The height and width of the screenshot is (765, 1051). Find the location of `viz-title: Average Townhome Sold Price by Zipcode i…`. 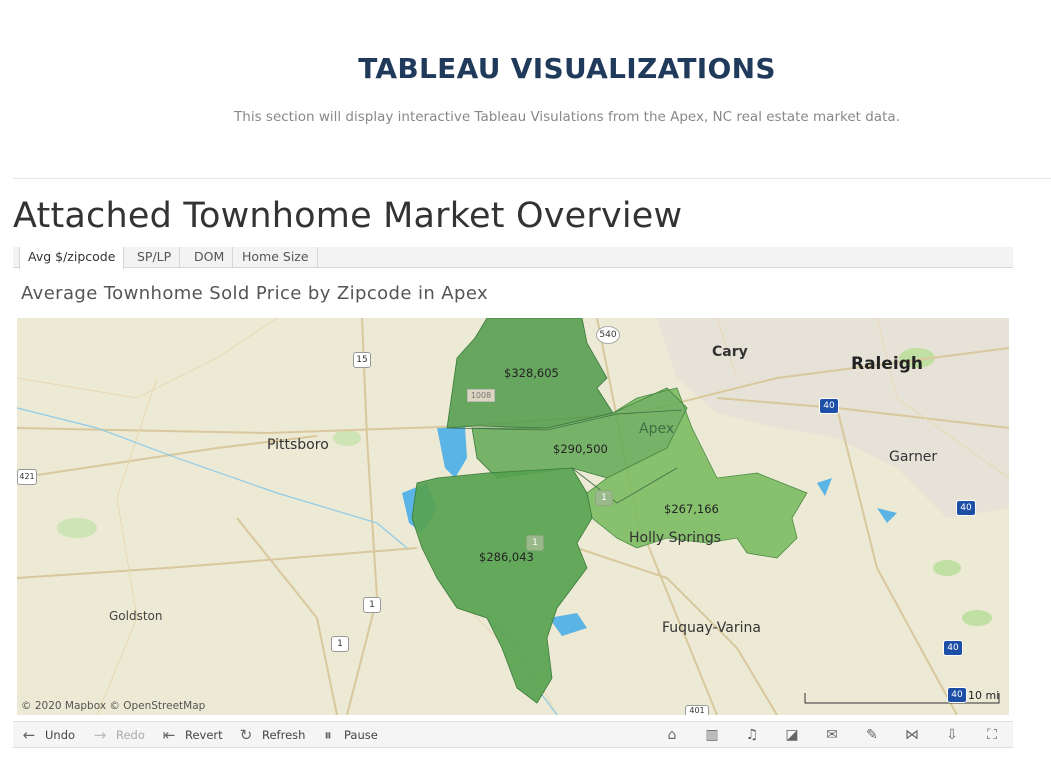

viz-title: Average Townhome Sold Price by Zipcode i… is located at coordinates (255, 293).